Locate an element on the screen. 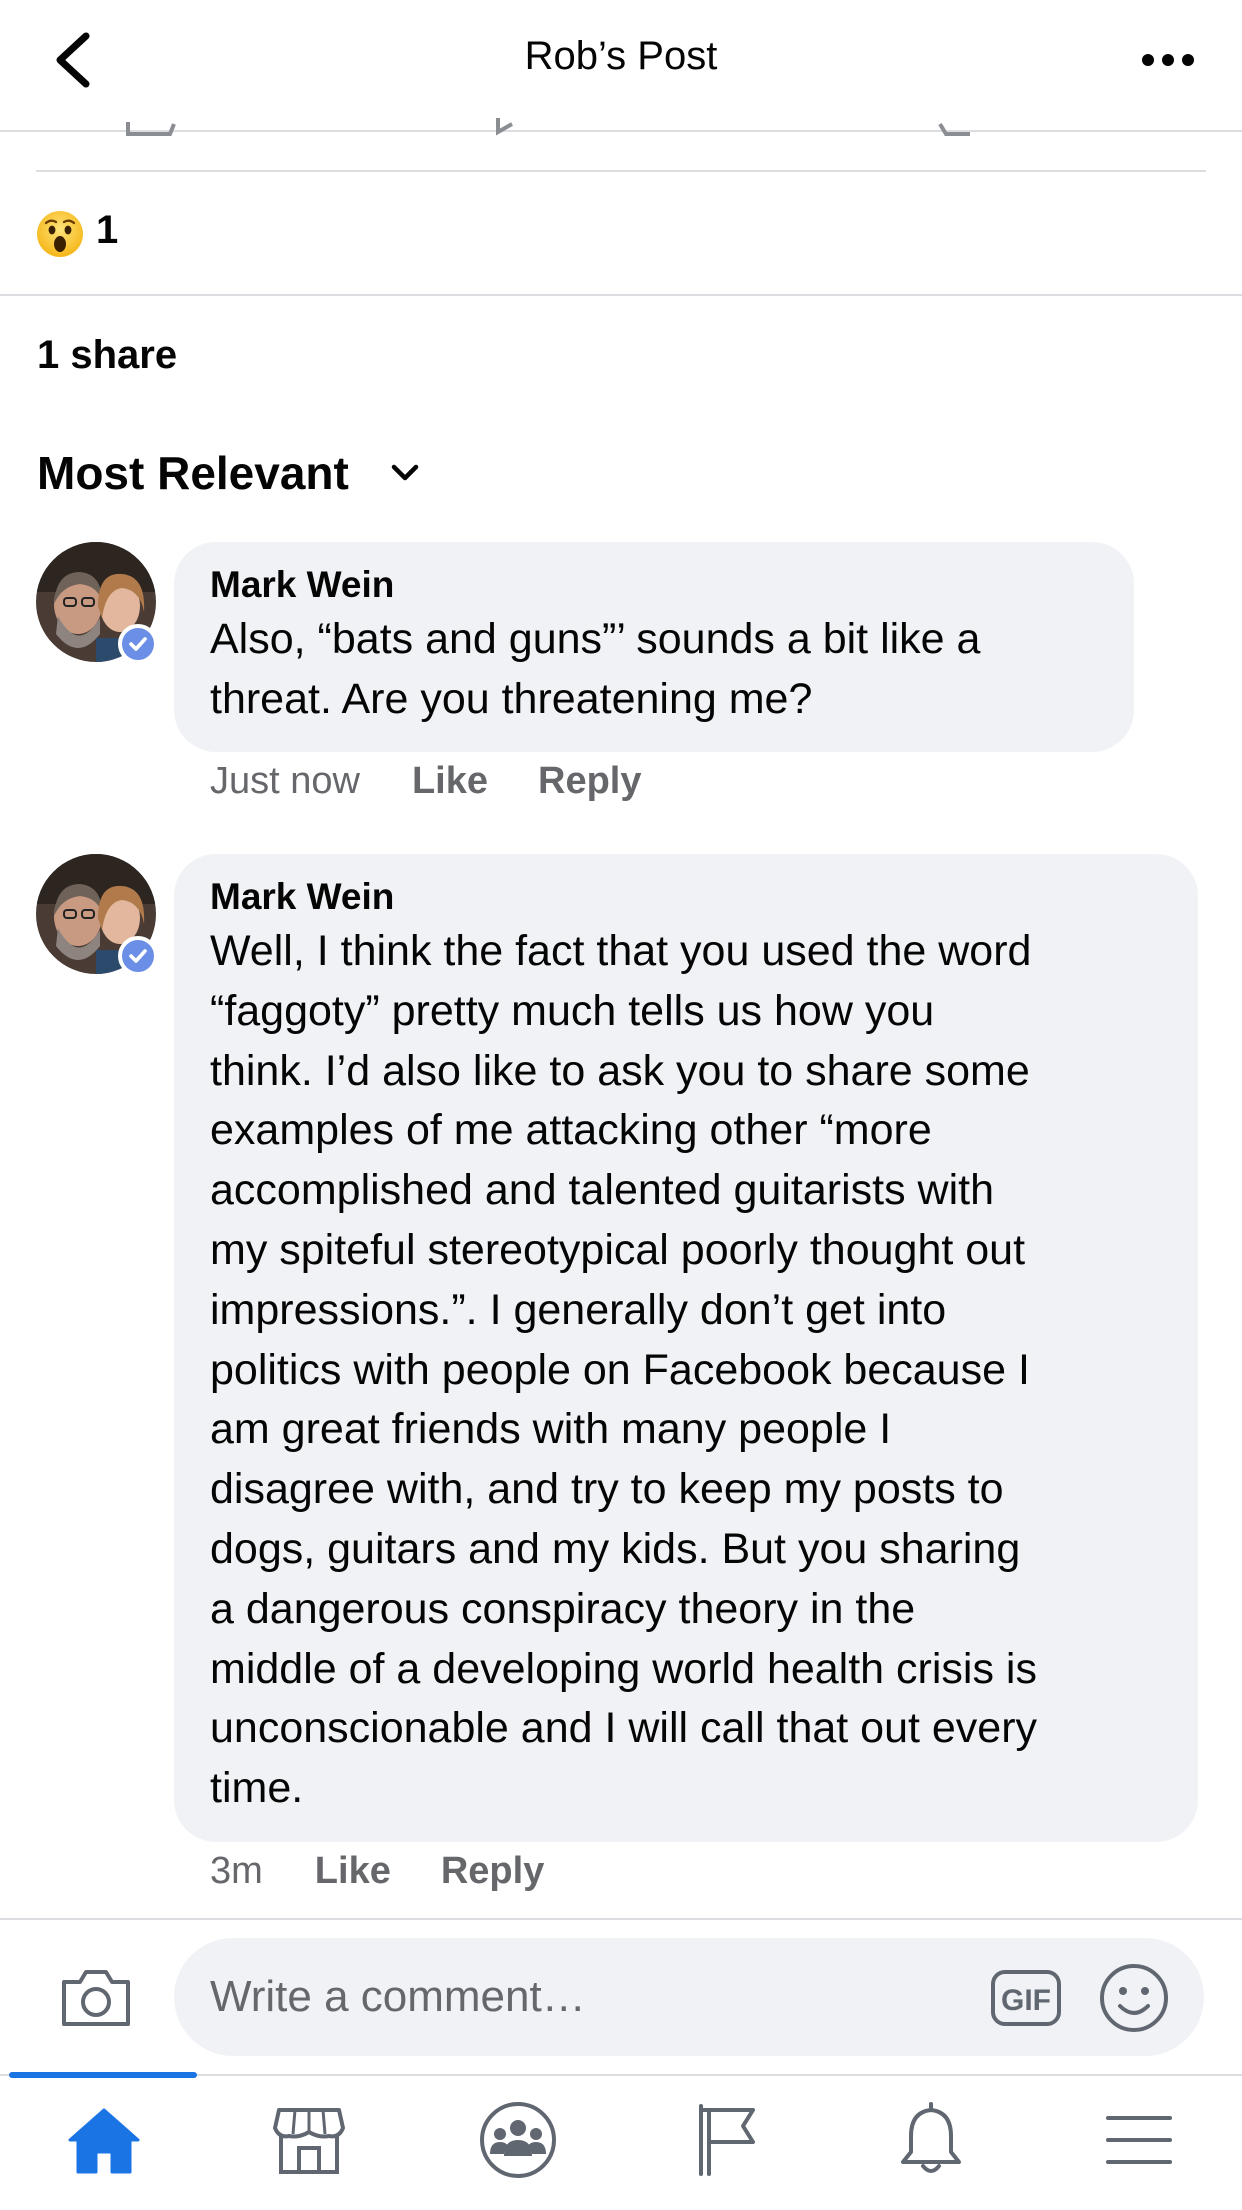 The width and height of the screenshot is (1242, 2210). tab-home is located at coordinates (104, 2140).